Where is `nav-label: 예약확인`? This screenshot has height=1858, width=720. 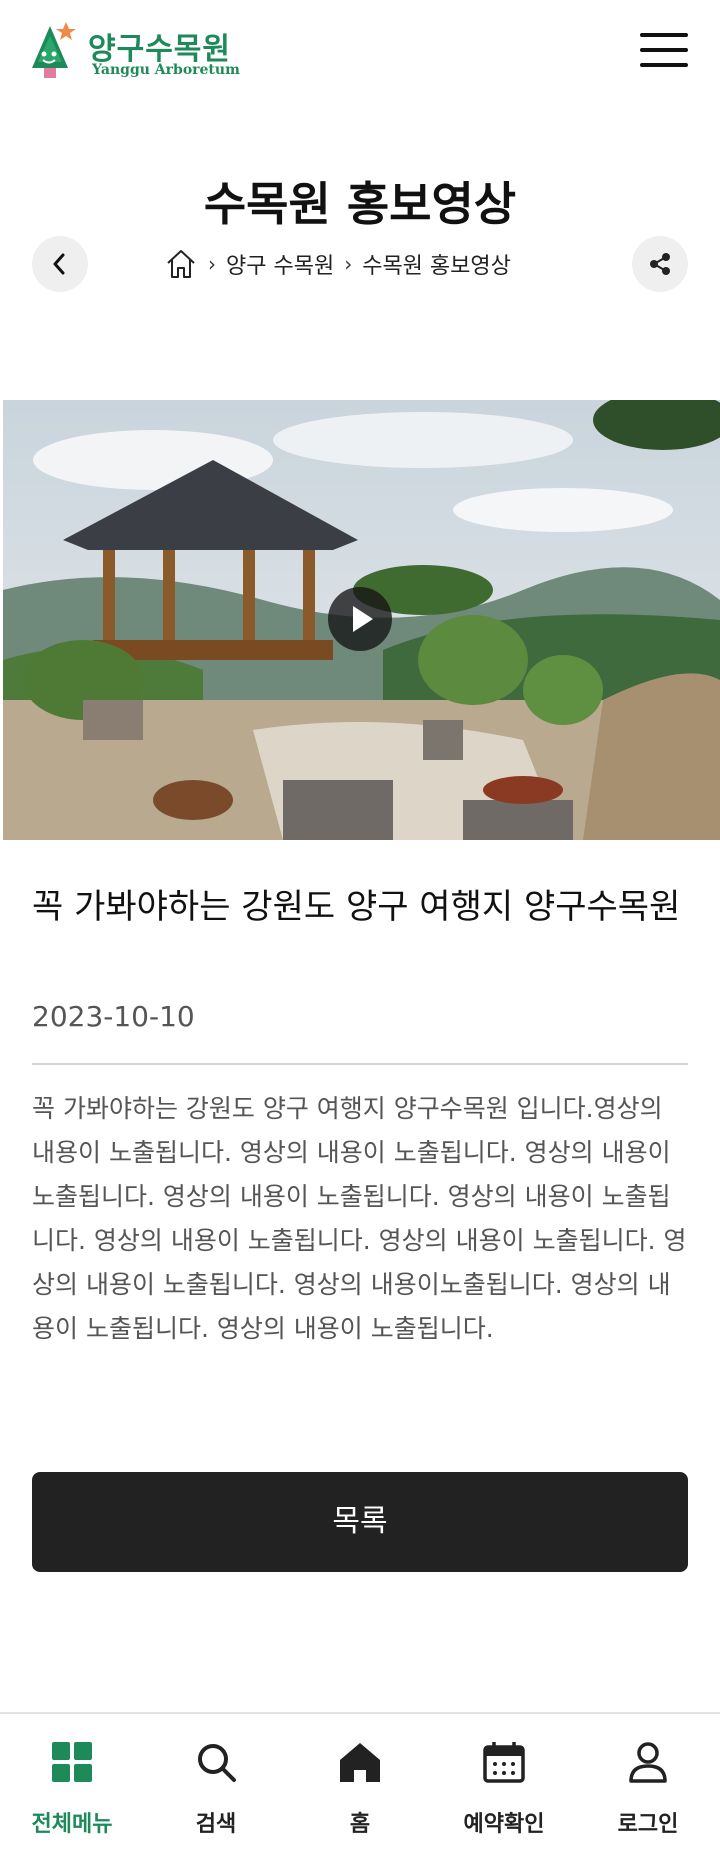
nav-label: 예약확인 is located at coordinates (504, 1824).